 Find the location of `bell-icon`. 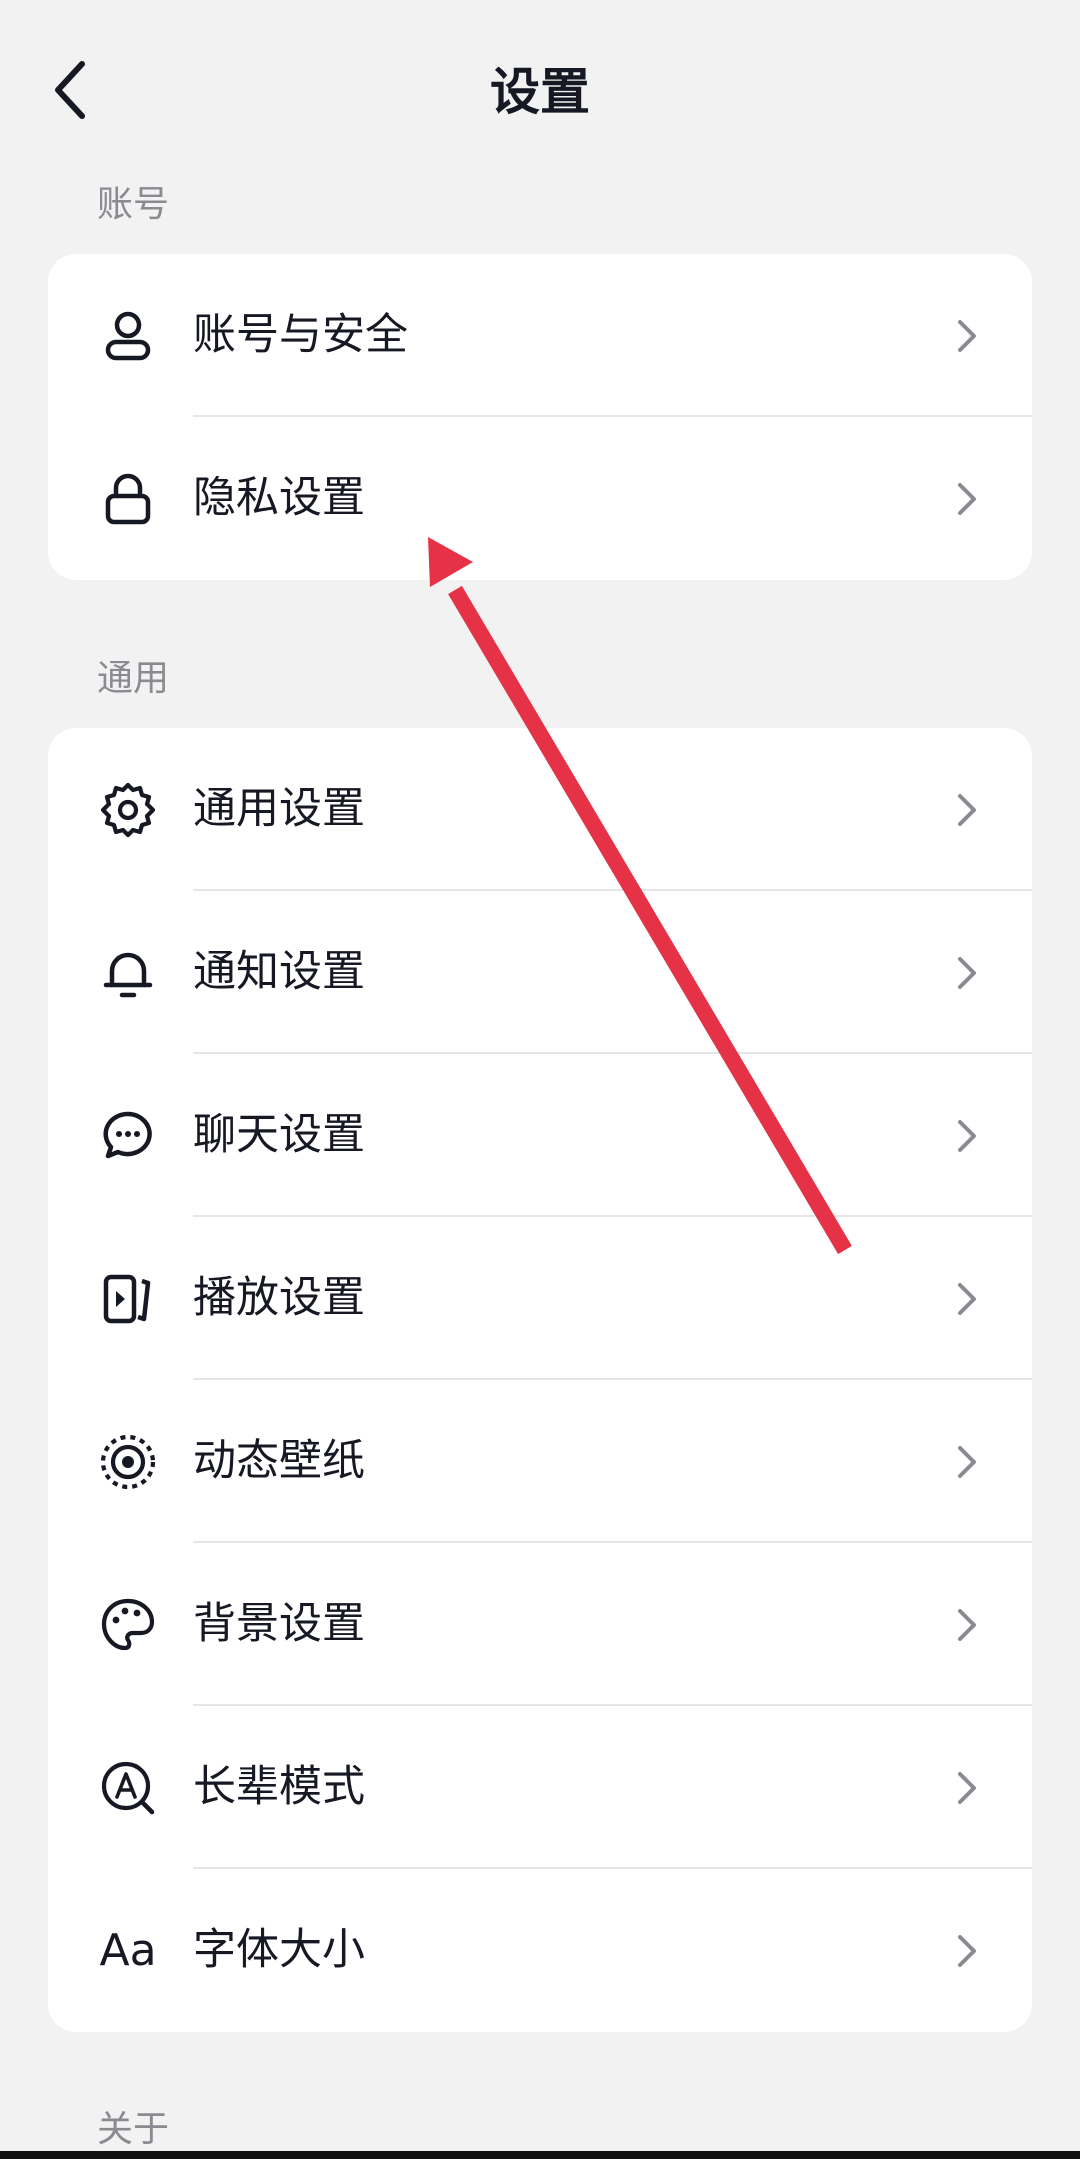

bell-icon is located at coordinates (128, 973).